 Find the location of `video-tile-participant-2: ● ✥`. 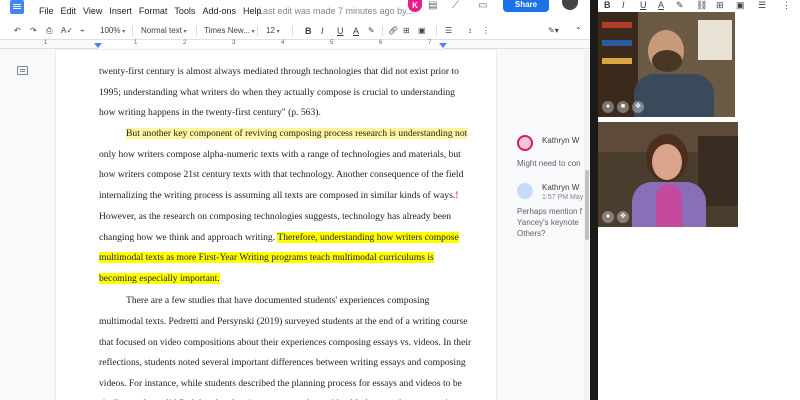

video-tile-participant-2: ● ✥ is located at coordinates (668, 174).